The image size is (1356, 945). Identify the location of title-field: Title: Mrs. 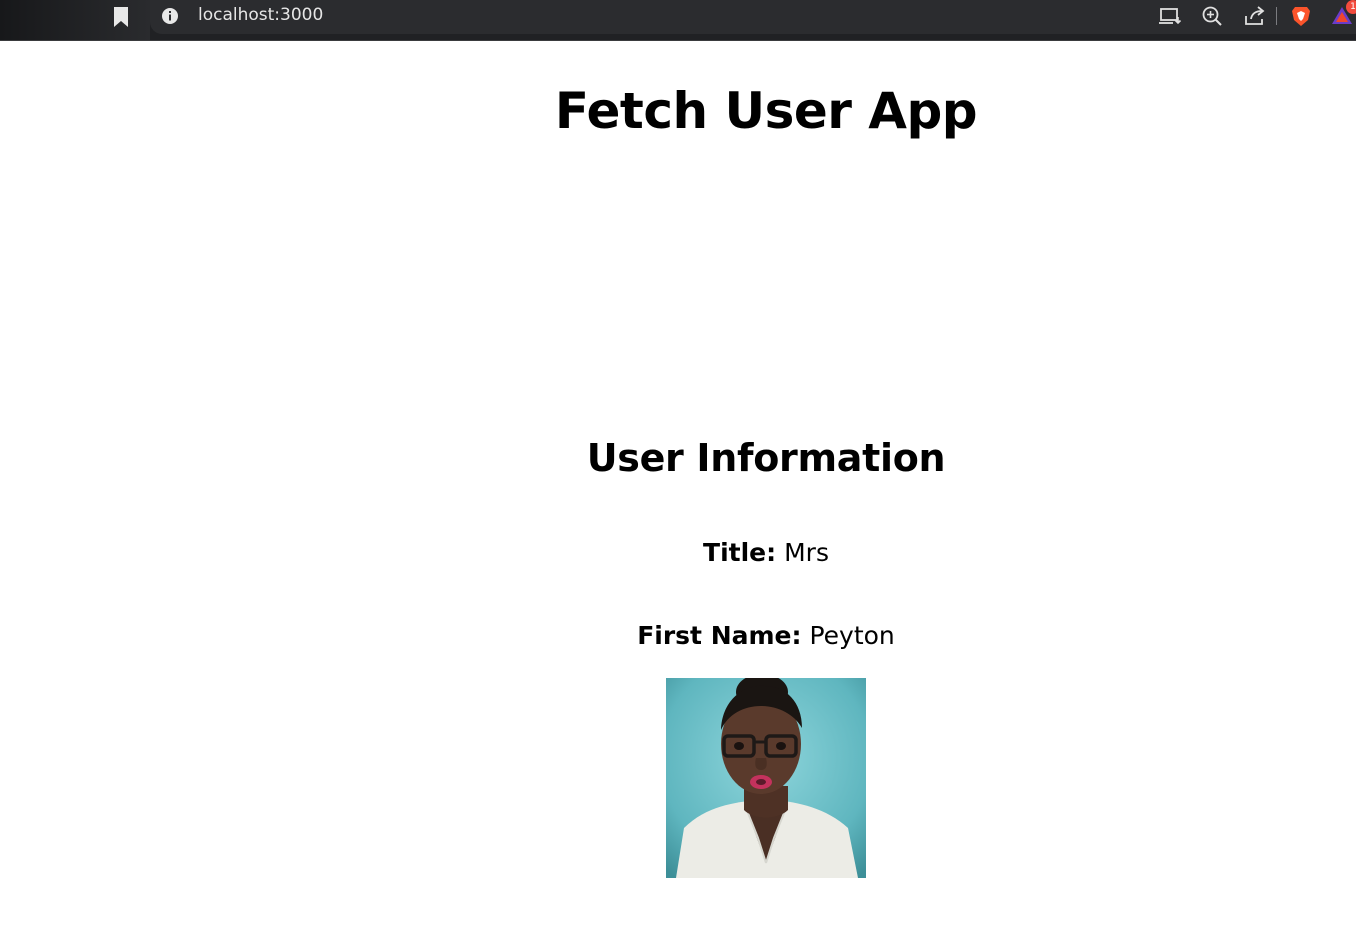
(678, 552).